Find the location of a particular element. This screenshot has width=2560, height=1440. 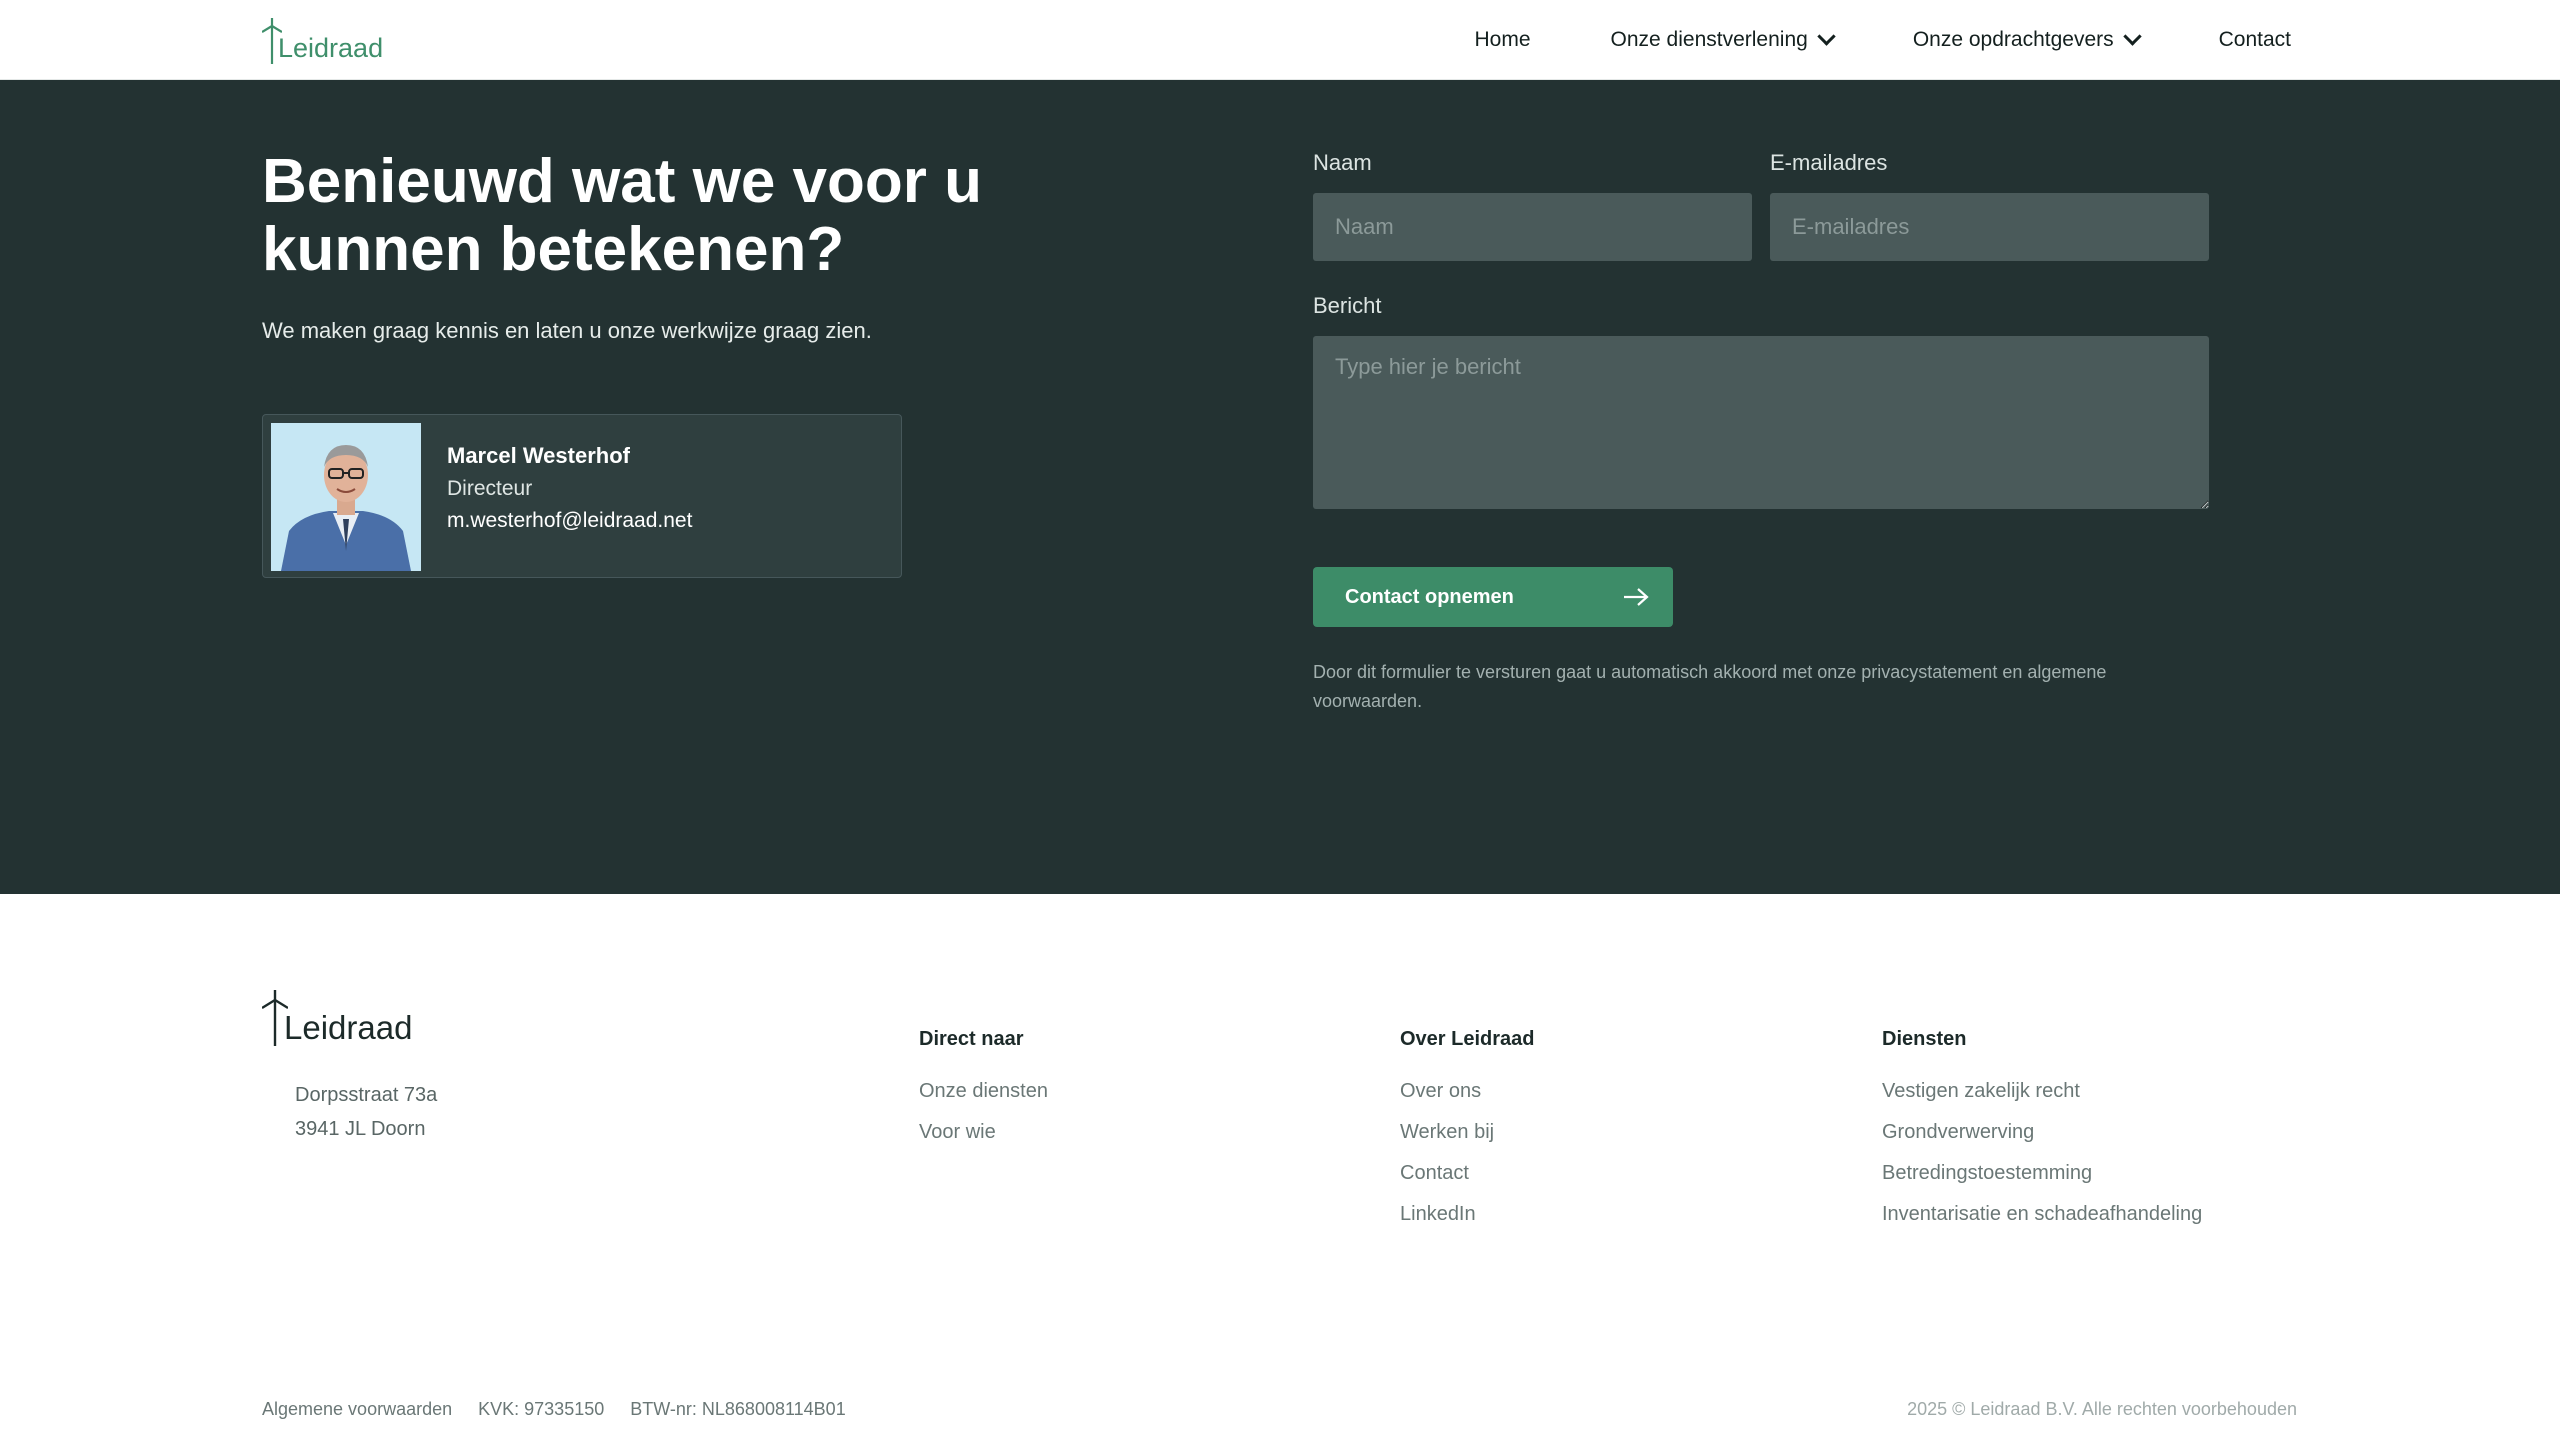

footer-column-title: Diensten is located at coordinates (1924, 1039).